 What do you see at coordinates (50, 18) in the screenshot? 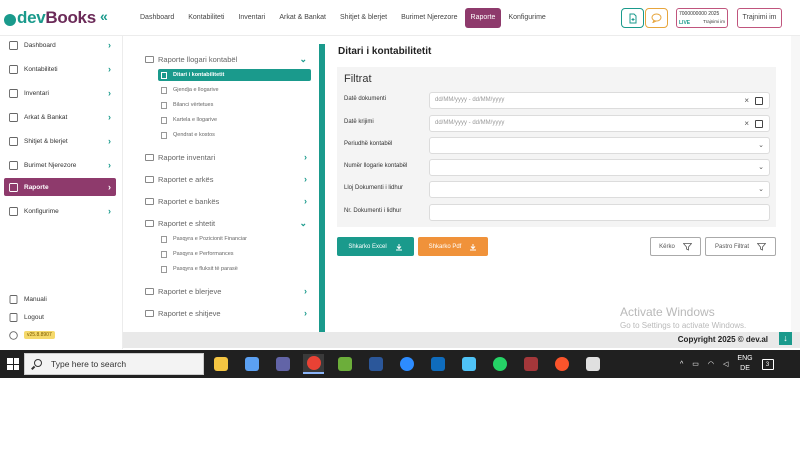
I see `devbooks-logo: devBooks` at bounding box center [50, 18].